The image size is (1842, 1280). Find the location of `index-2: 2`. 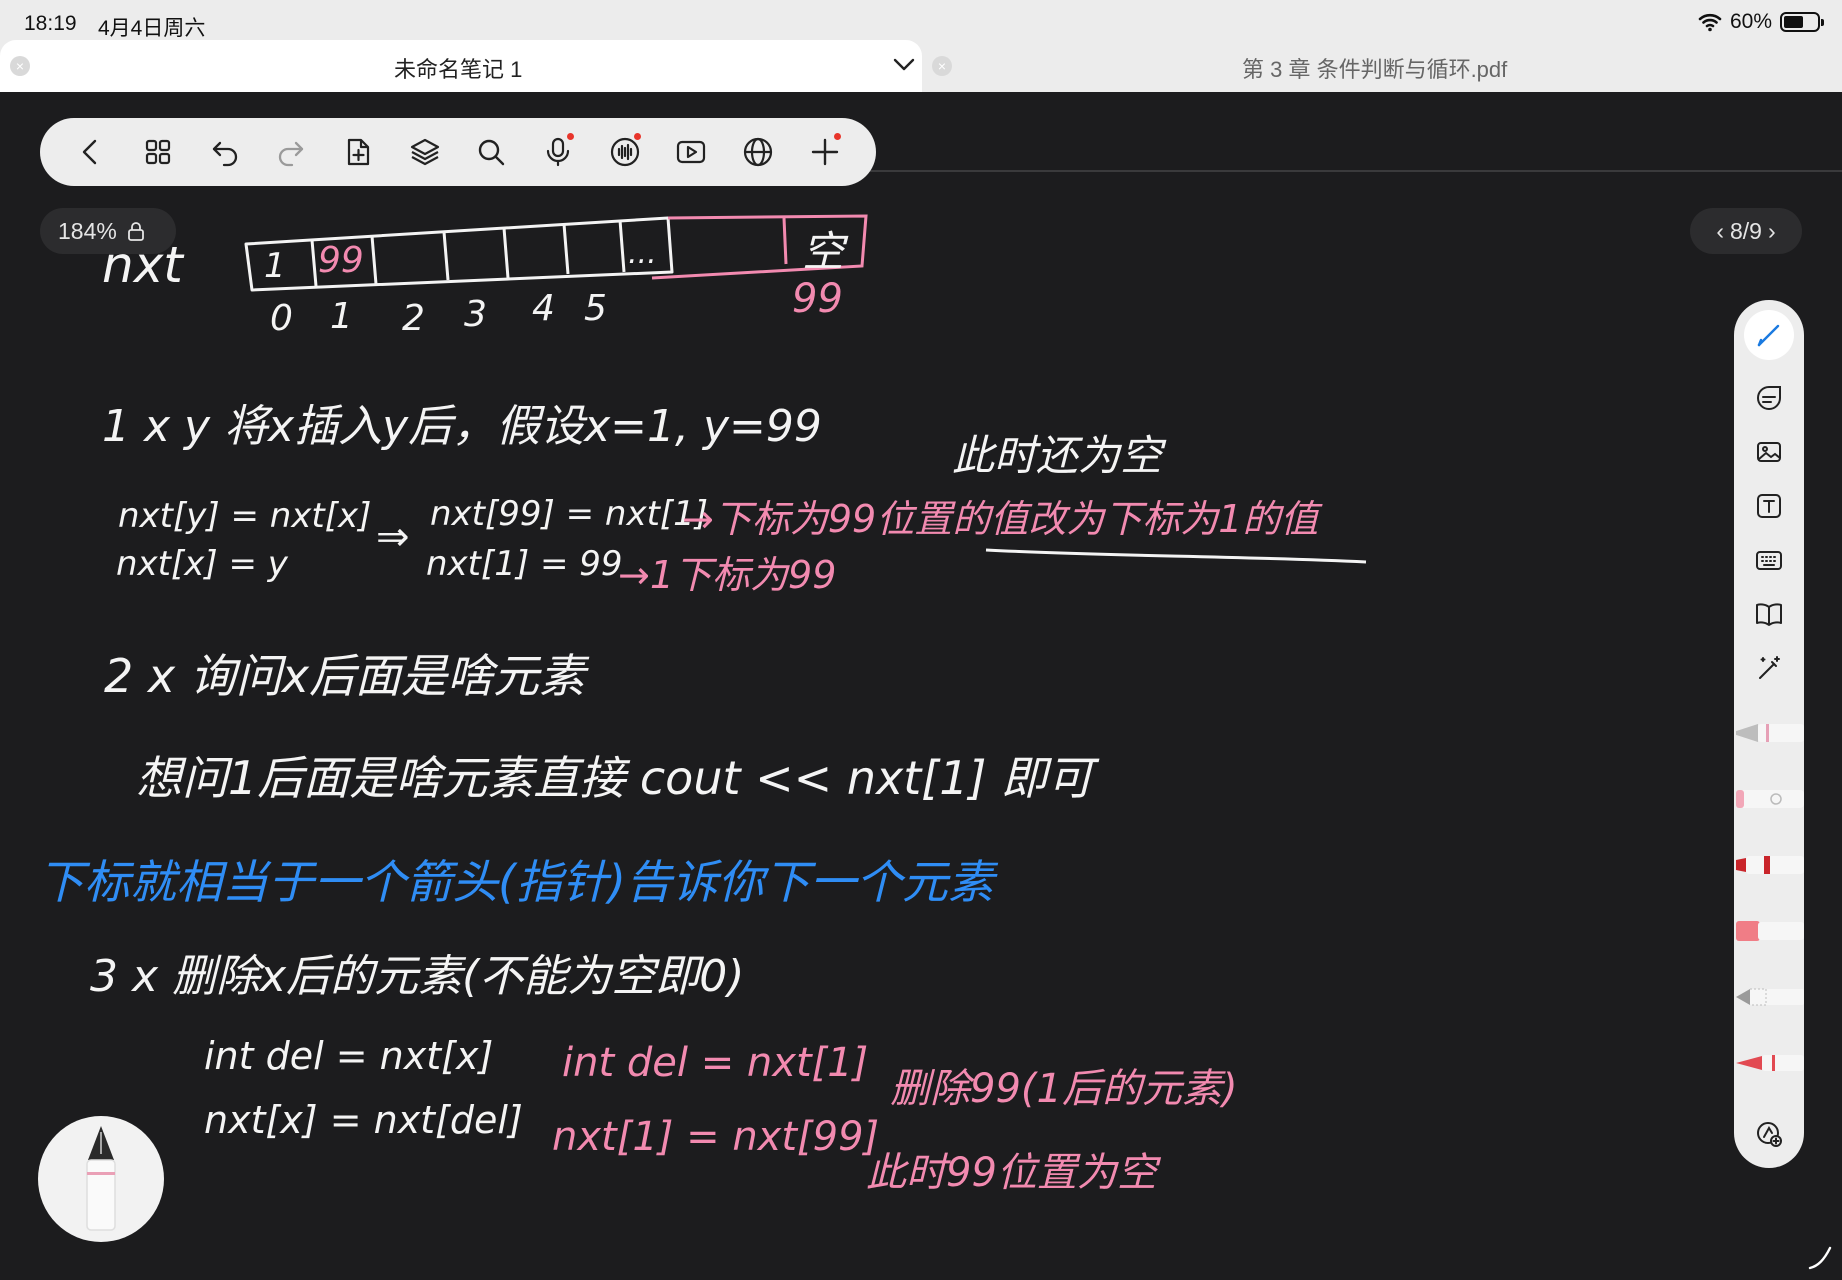

index-2: 2 is located at coordinates (413, 318).